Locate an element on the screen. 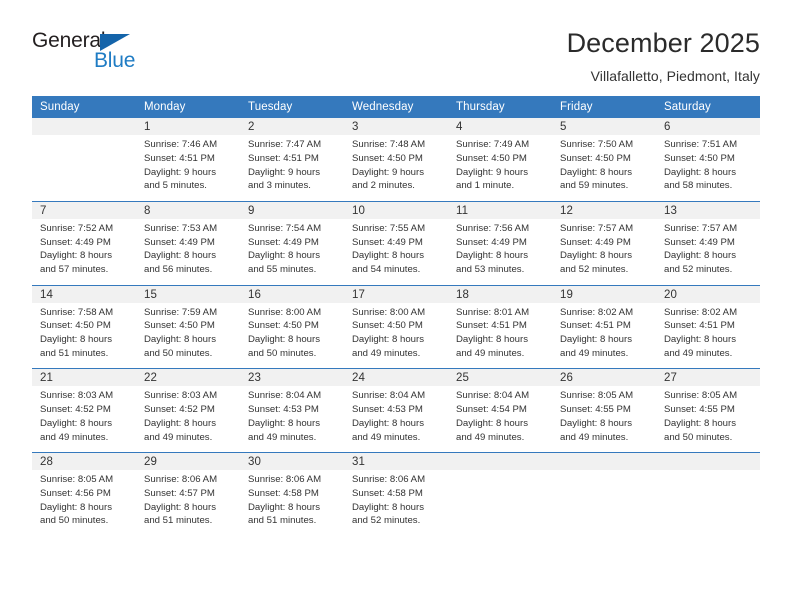 The width and height of the screenshot is (792, 612). page-subtitle: Villafalletto, Piedmont, Italy is located at coordinates (675, 76).